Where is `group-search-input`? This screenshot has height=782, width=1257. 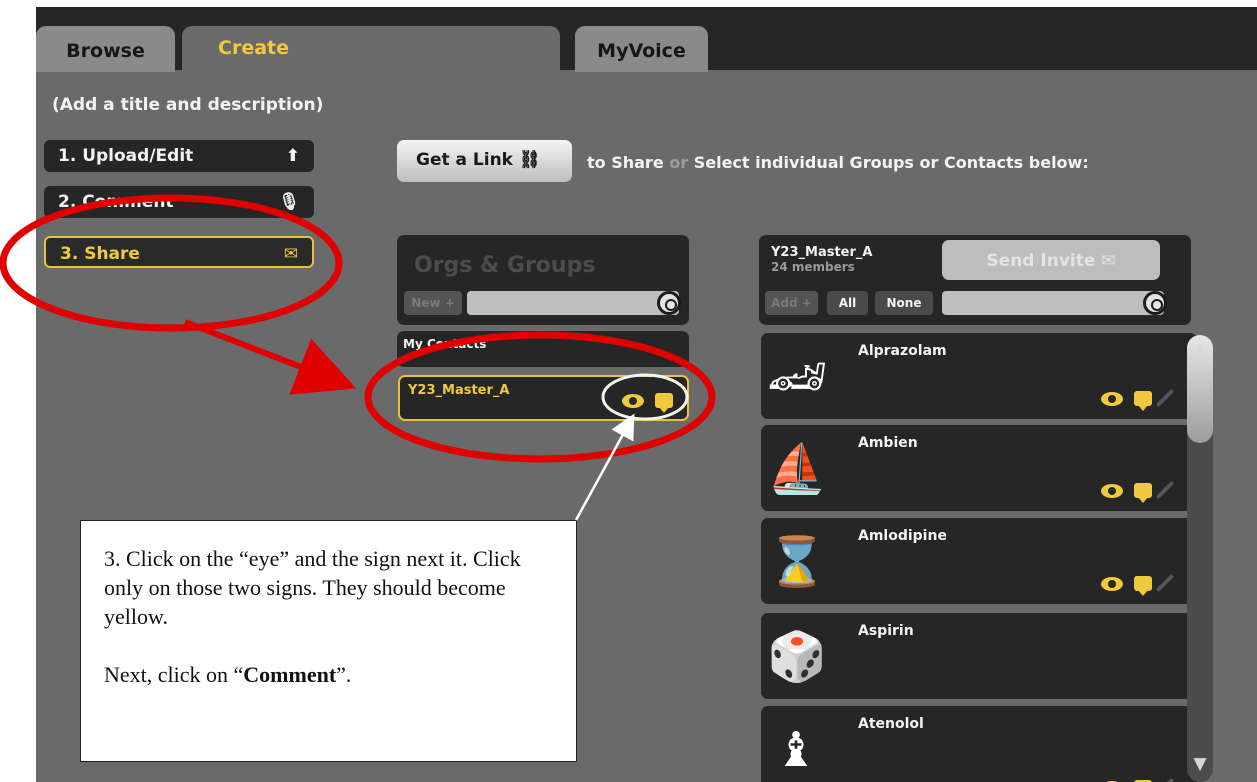 group-search-input is located at coordinates (573, 303).